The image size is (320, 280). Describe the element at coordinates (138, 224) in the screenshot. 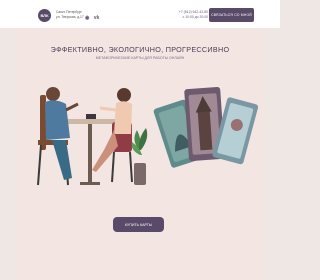

I see `buy-cards-button: КУПИТЬ КАРТЫ` at that location.